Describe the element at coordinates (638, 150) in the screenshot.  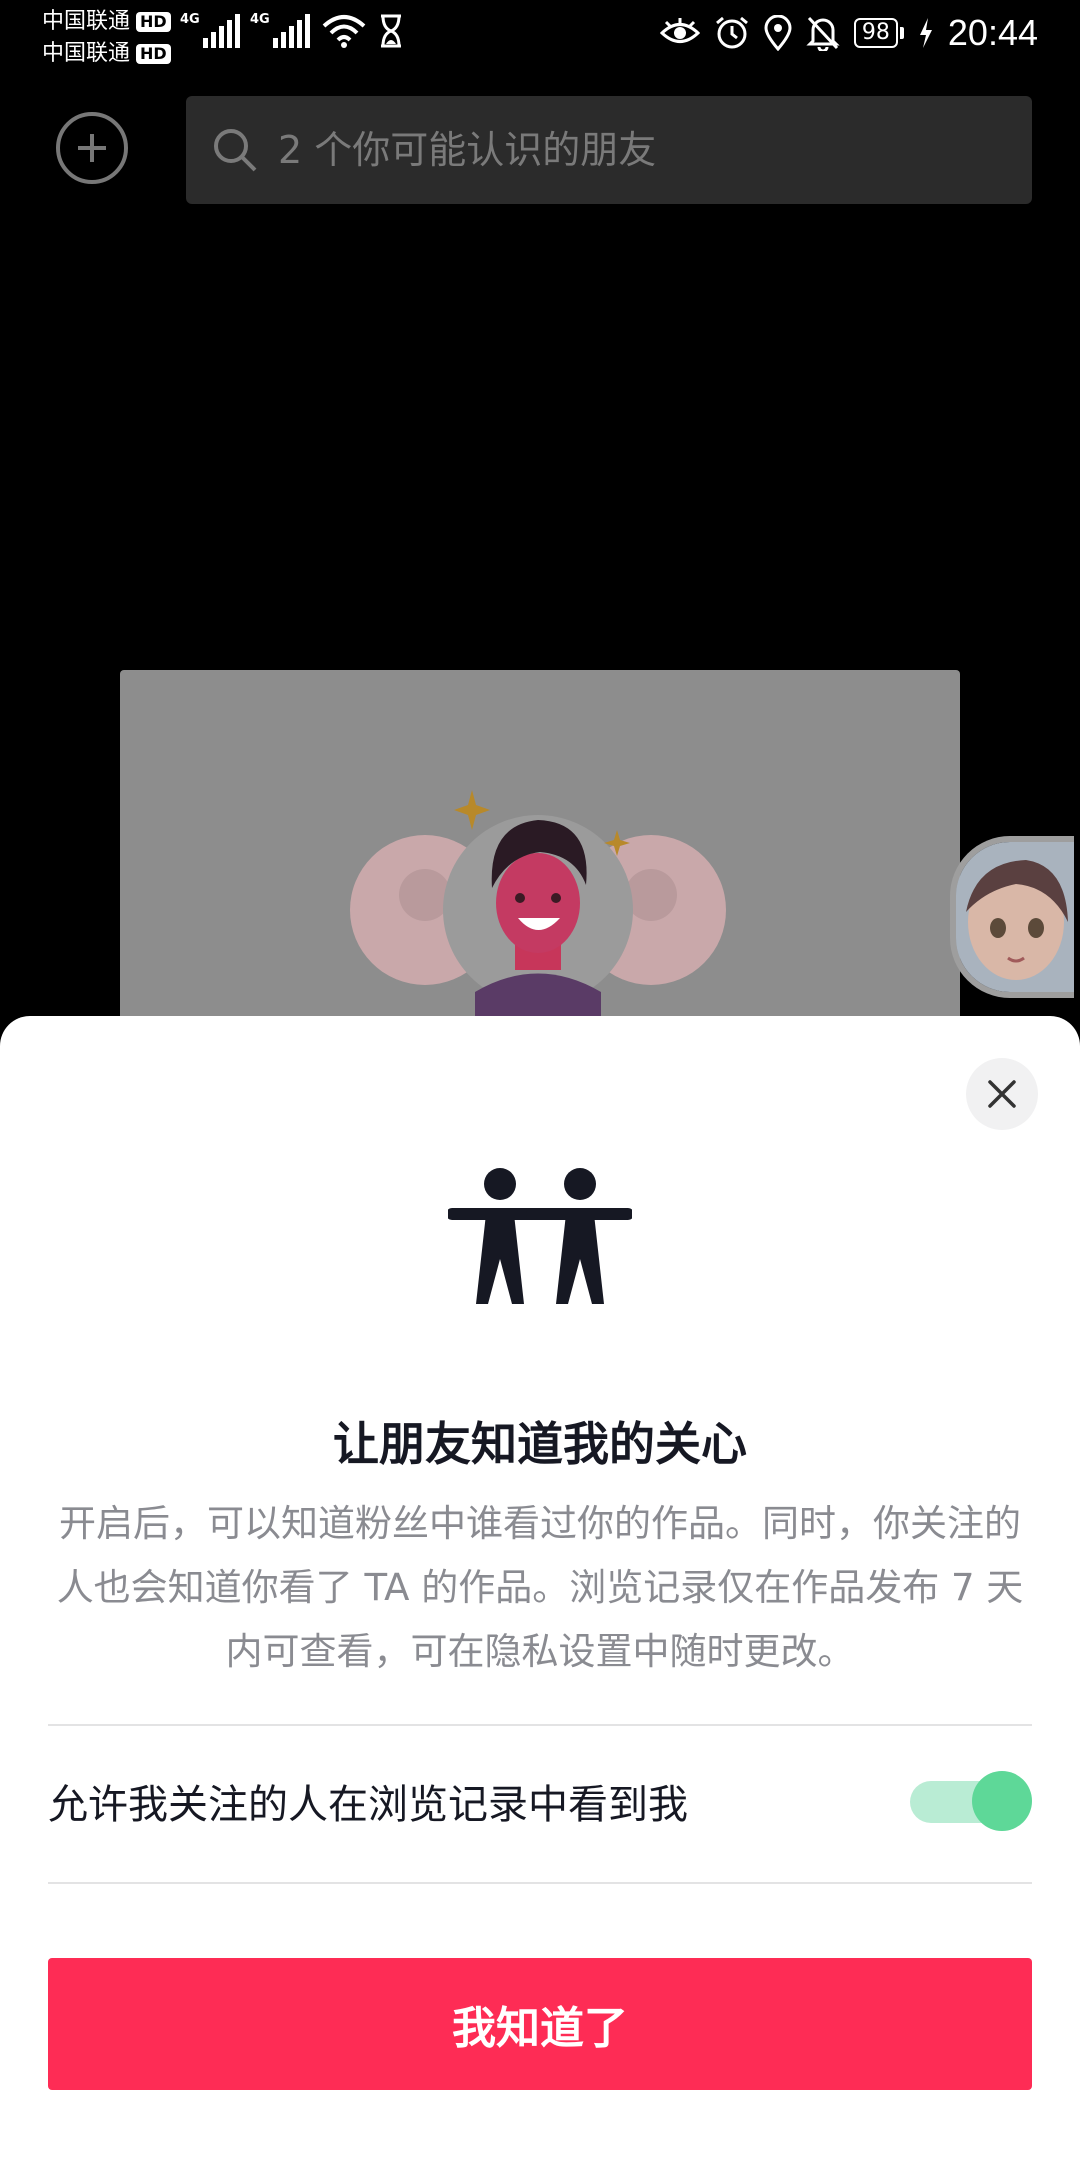
I see `search-input` at that location.